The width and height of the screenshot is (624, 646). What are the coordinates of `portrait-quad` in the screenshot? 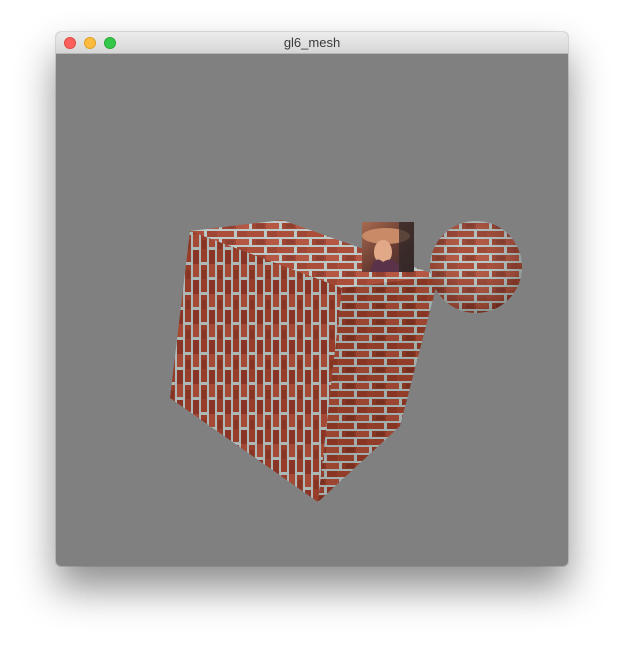 It's located at (388, 247).